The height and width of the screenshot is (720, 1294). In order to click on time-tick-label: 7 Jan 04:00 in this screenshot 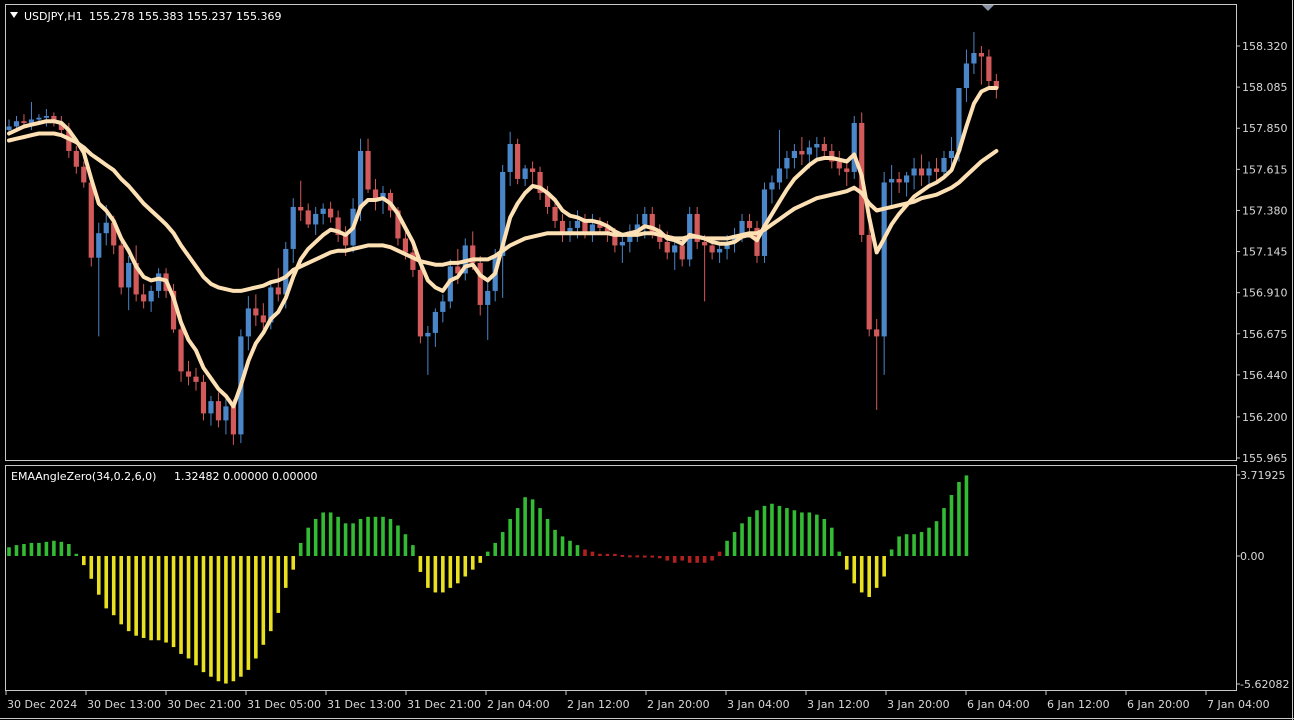, I will do `click(1238, 704)`.